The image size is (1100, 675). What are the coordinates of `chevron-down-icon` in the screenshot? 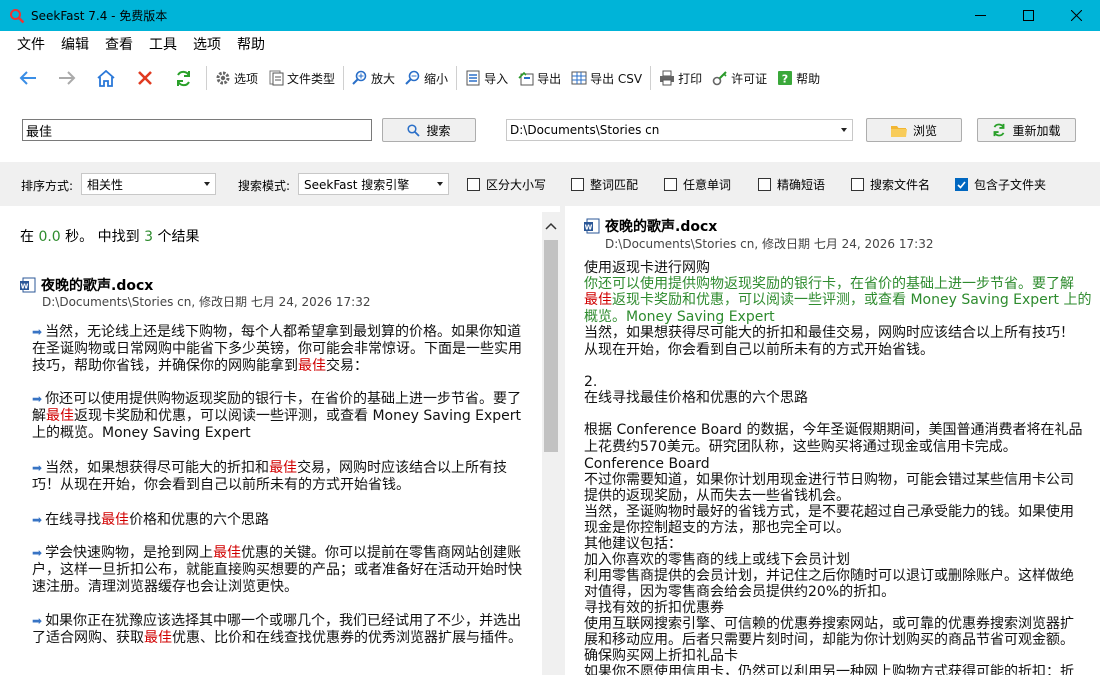 It's located at (440, 184).